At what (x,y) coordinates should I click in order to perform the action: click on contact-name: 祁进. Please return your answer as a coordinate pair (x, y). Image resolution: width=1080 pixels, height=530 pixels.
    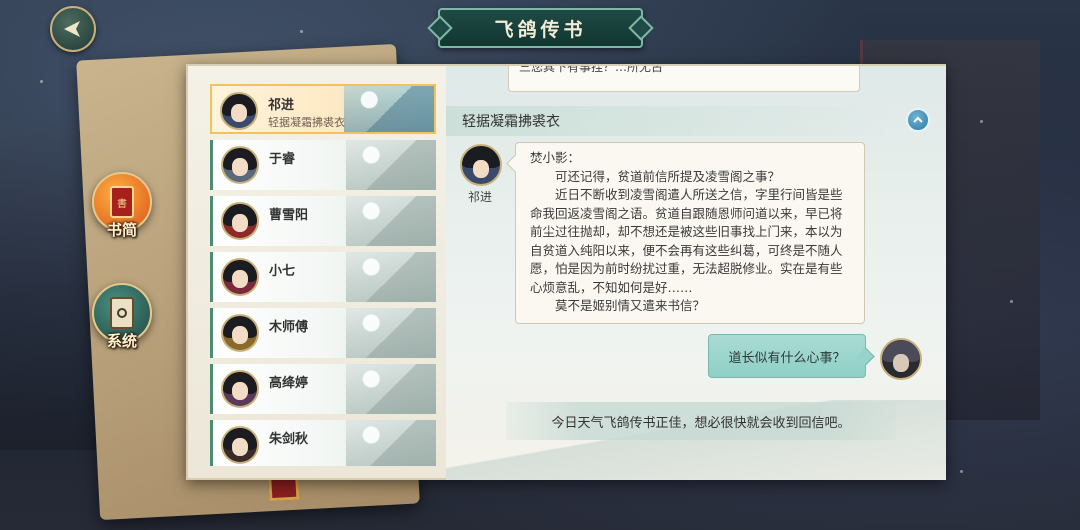
    Looking at the image, I should click on (281, 105).